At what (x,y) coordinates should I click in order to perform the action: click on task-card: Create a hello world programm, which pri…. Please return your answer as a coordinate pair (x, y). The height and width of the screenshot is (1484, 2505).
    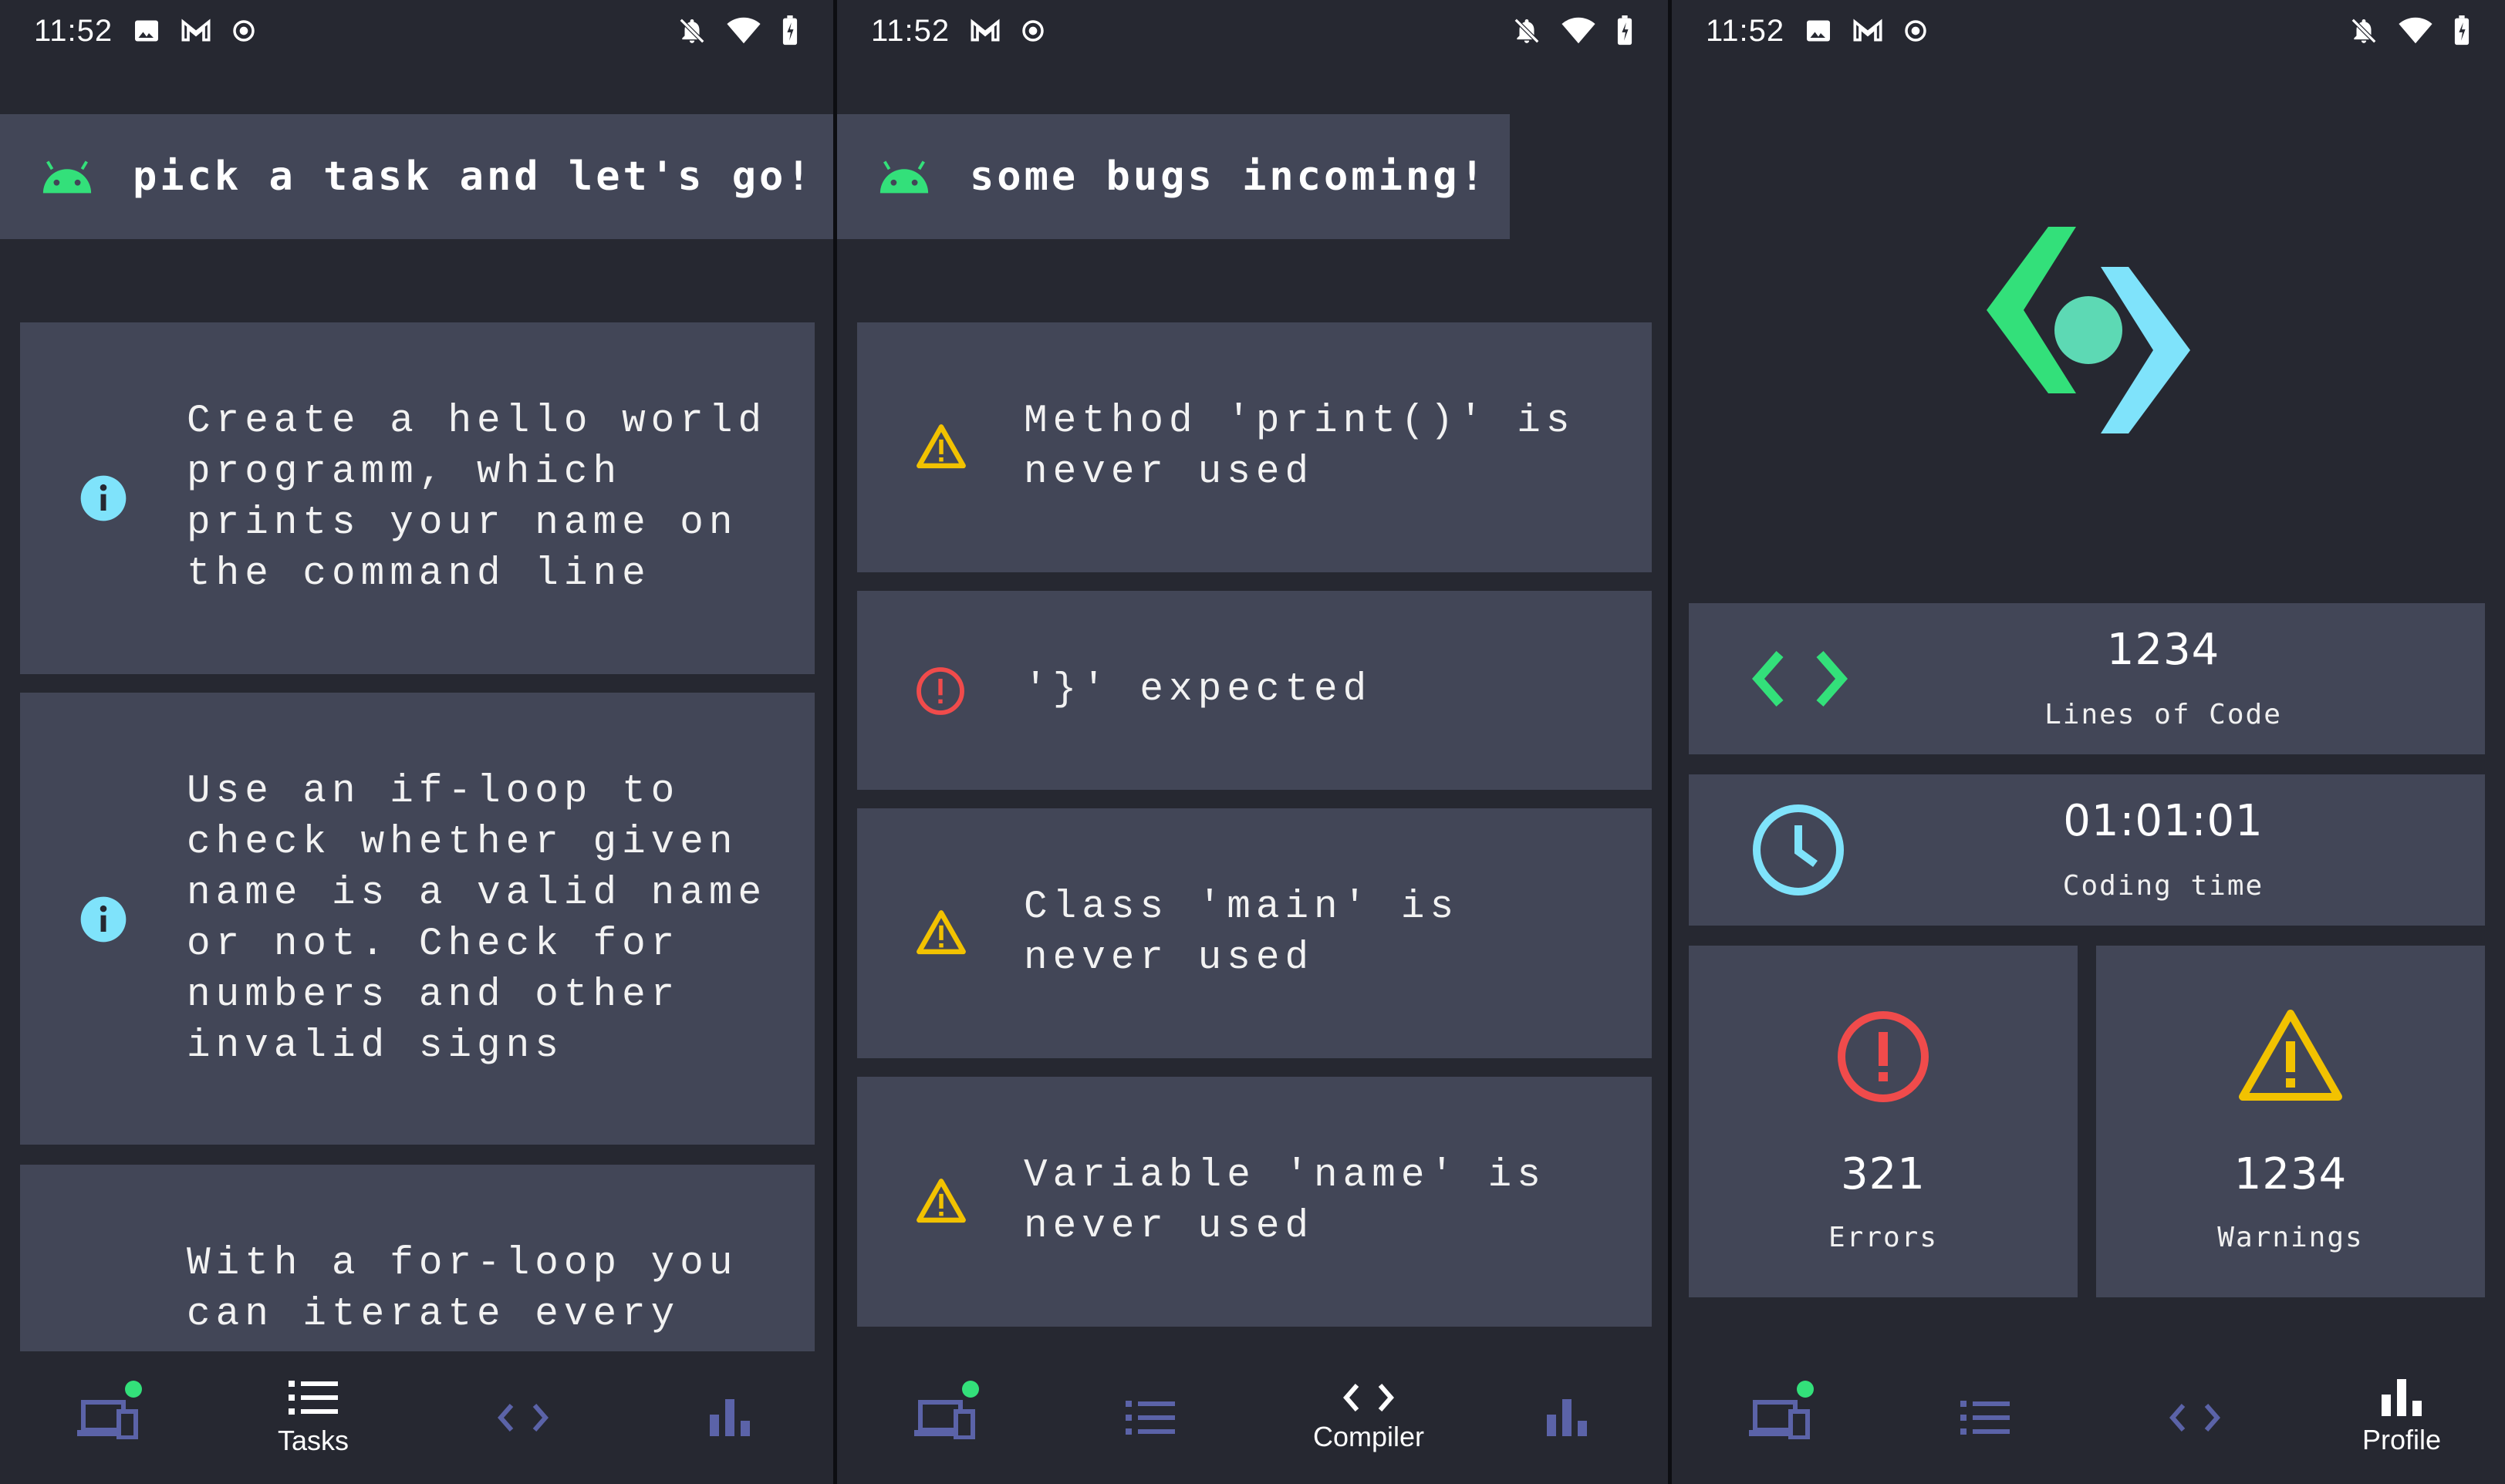
    Looking at the image, I should click on (418, 498).